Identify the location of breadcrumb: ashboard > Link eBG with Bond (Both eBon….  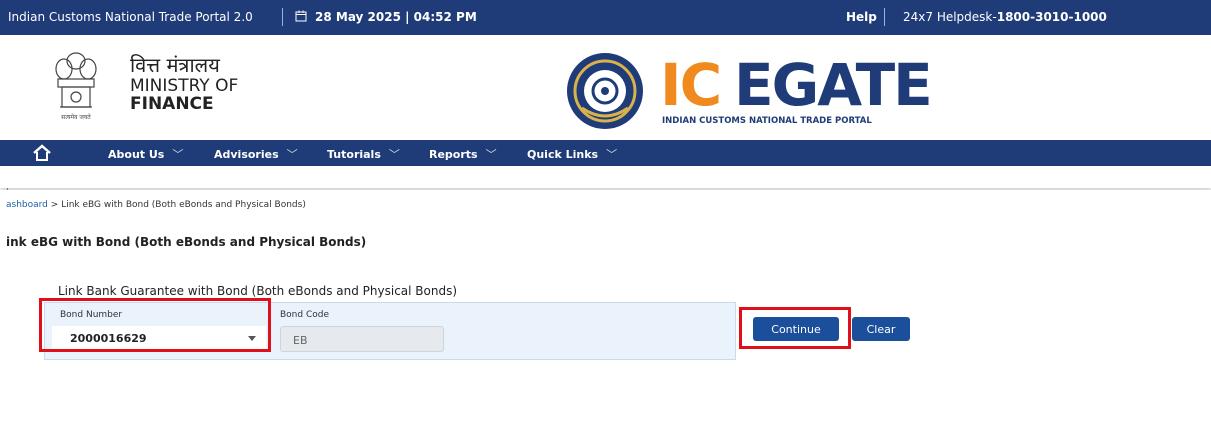
(156, 205).